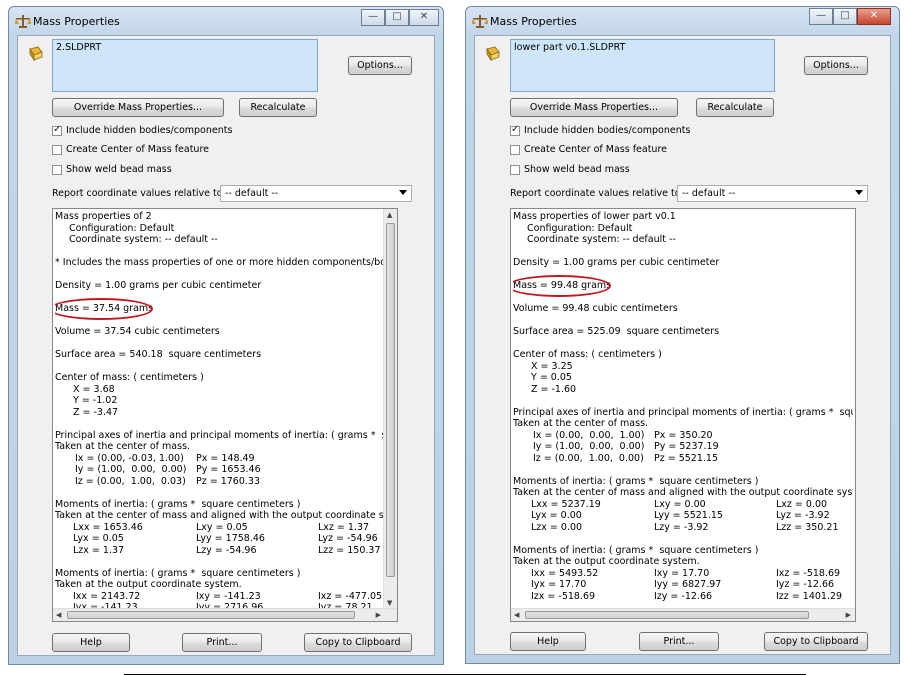  What do you see at coordinates (95, 400) in the screenshot?
I see `result-line: Y = -1.02` at bounding box center [95, 400].